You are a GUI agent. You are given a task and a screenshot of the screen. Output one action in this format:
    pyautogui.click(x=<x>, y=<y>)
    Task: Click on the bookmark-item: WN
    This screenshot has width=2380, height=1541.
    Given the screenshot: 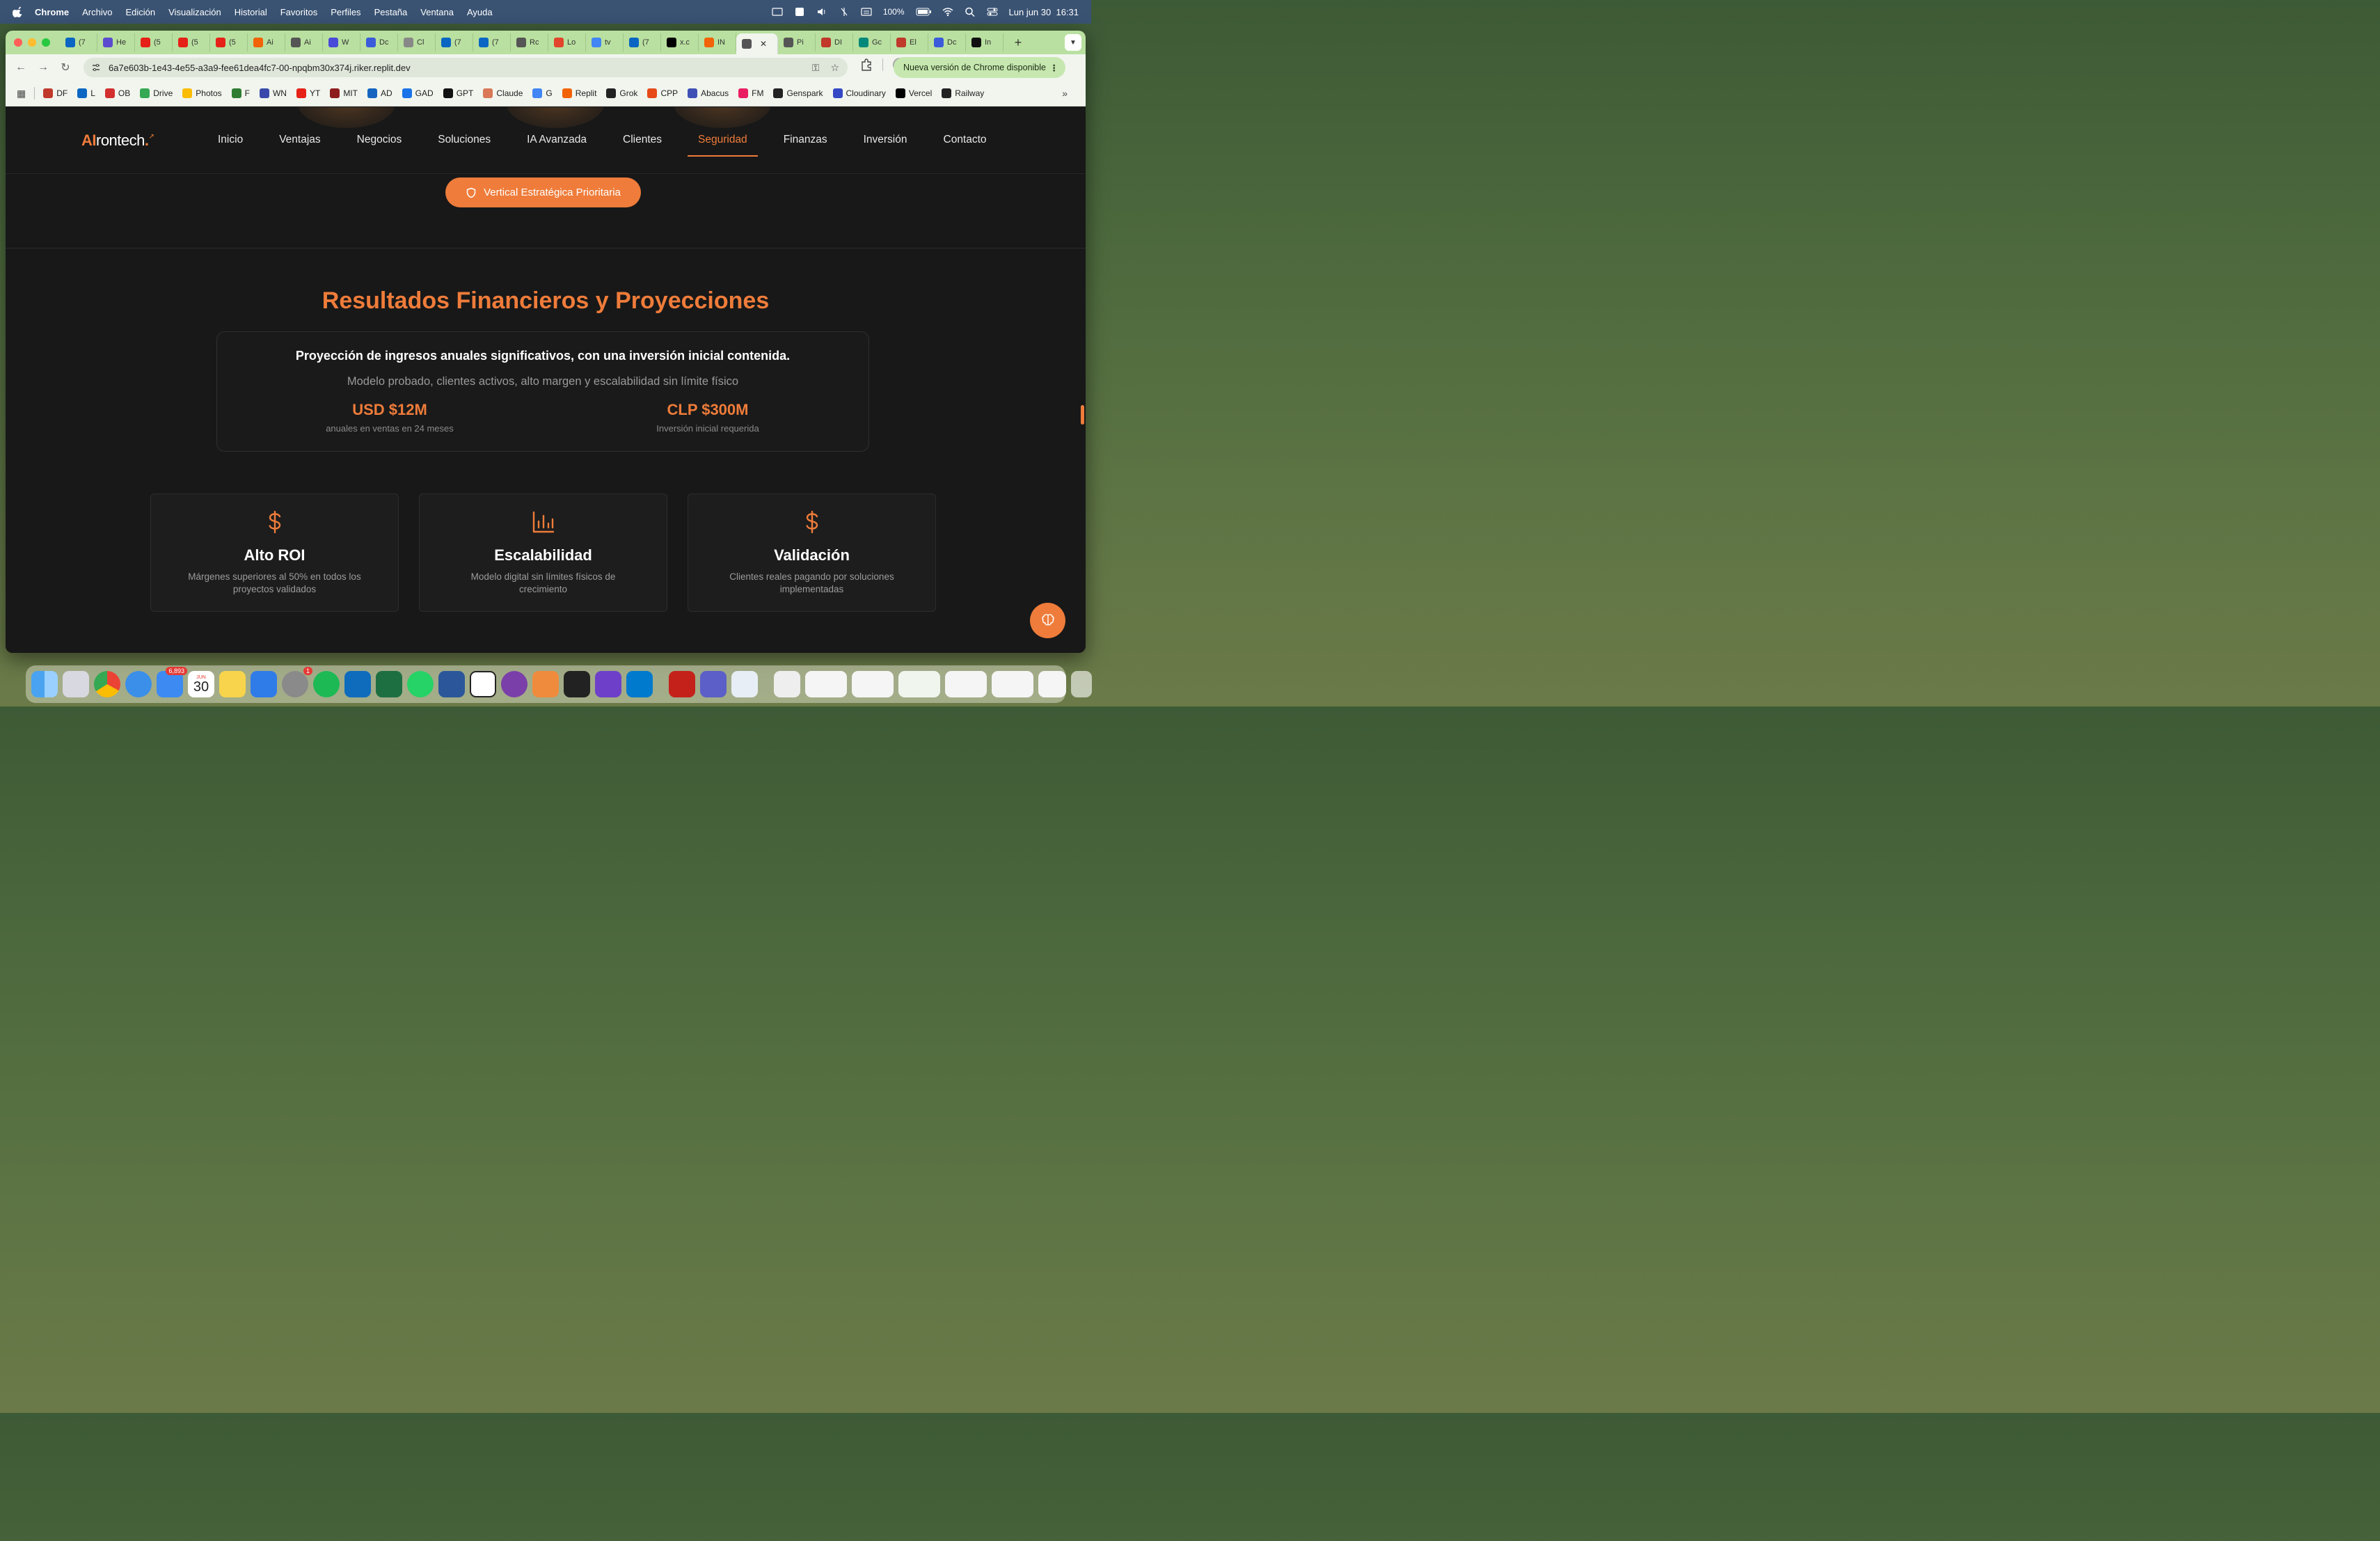 What is the action you would take?
    pyautogui.click(x=273, y=93)
    